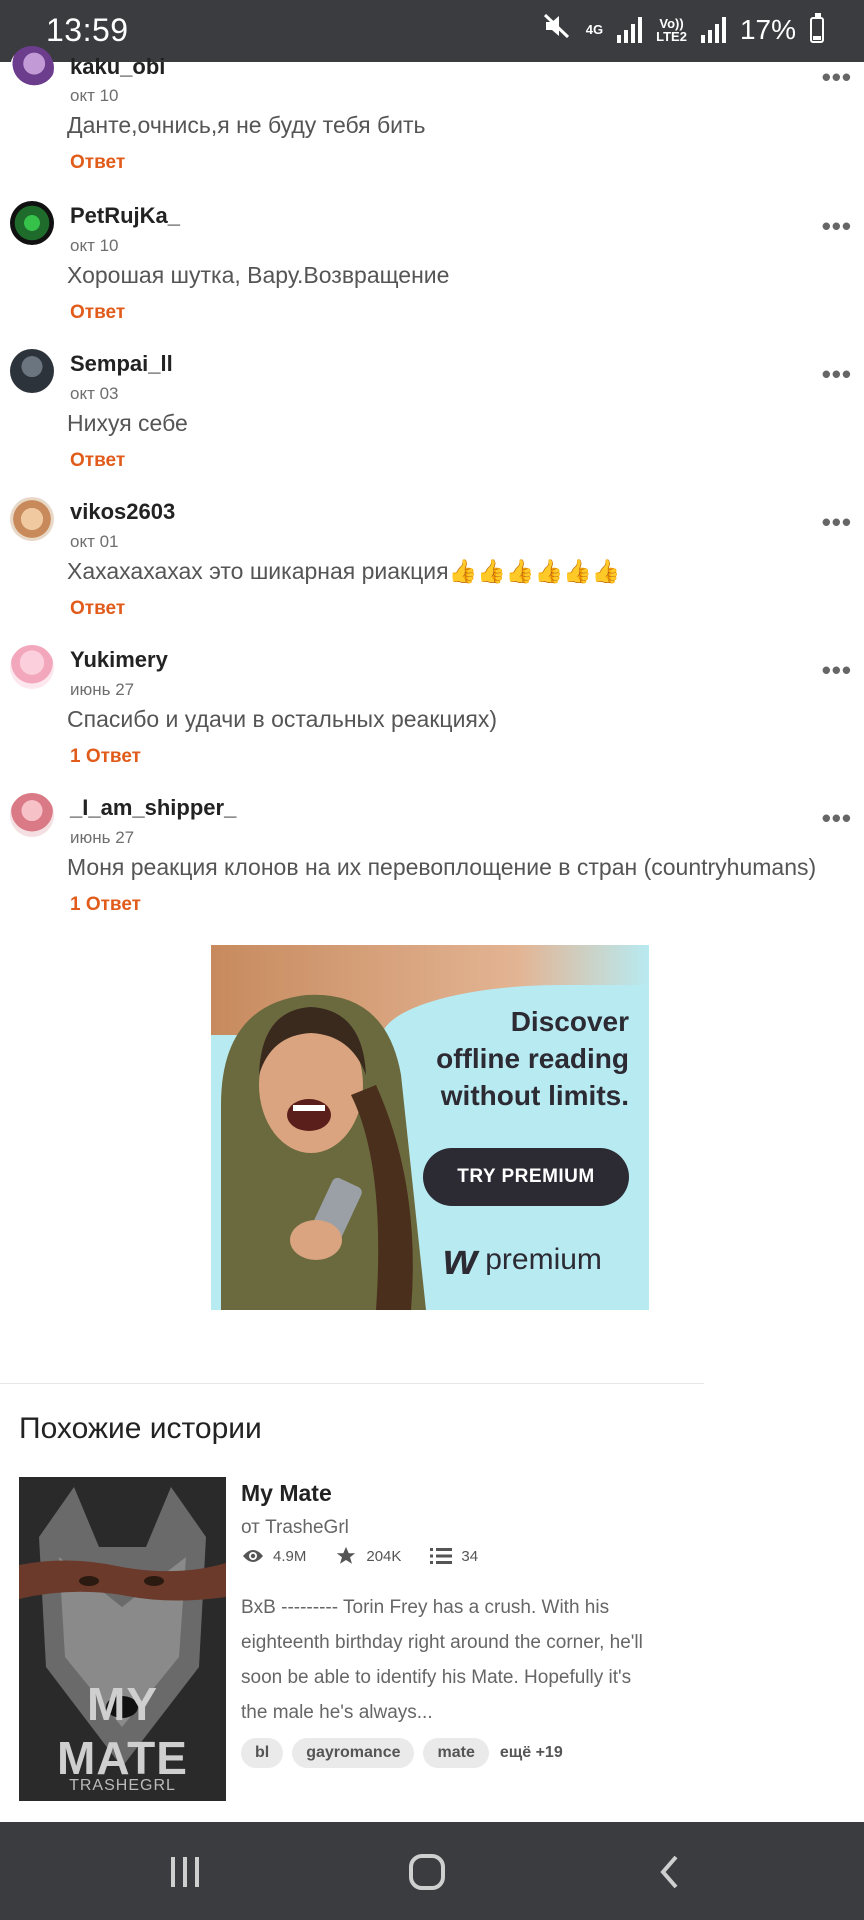  What do you see at coordinates (153, 808) in the screenshot?
I see `comment-username: _I_am_shipper_` at bounding box center [153, 808].